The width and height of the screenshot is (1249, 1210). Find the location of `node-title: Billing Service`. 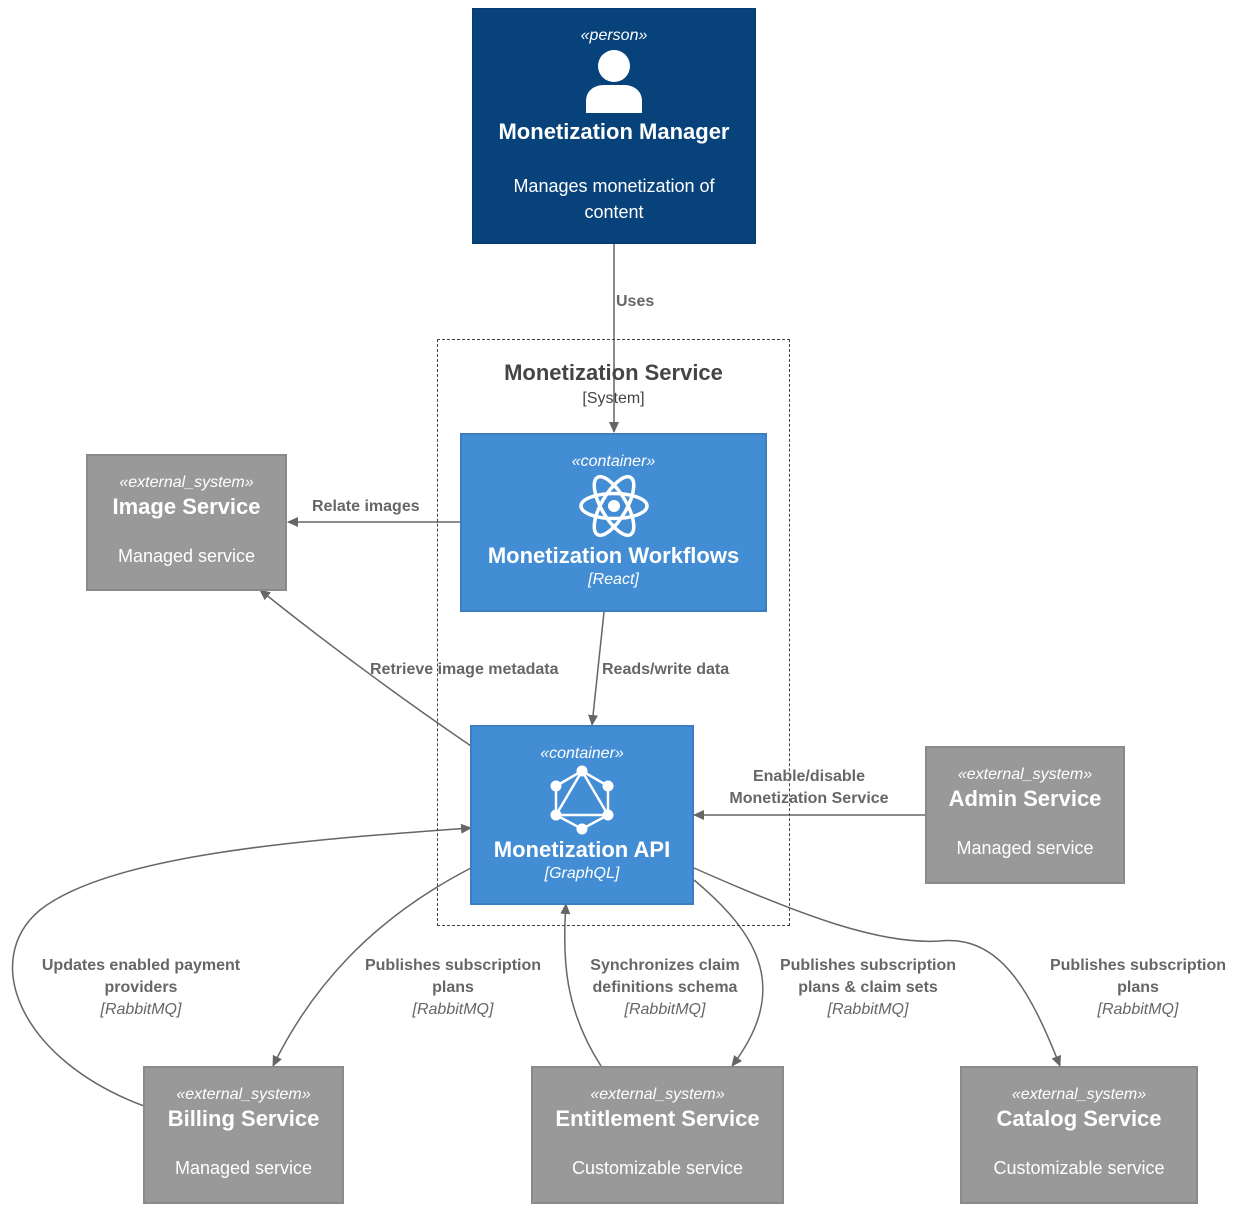

node-title: Billing Service is located at coordinates (243, 1118).